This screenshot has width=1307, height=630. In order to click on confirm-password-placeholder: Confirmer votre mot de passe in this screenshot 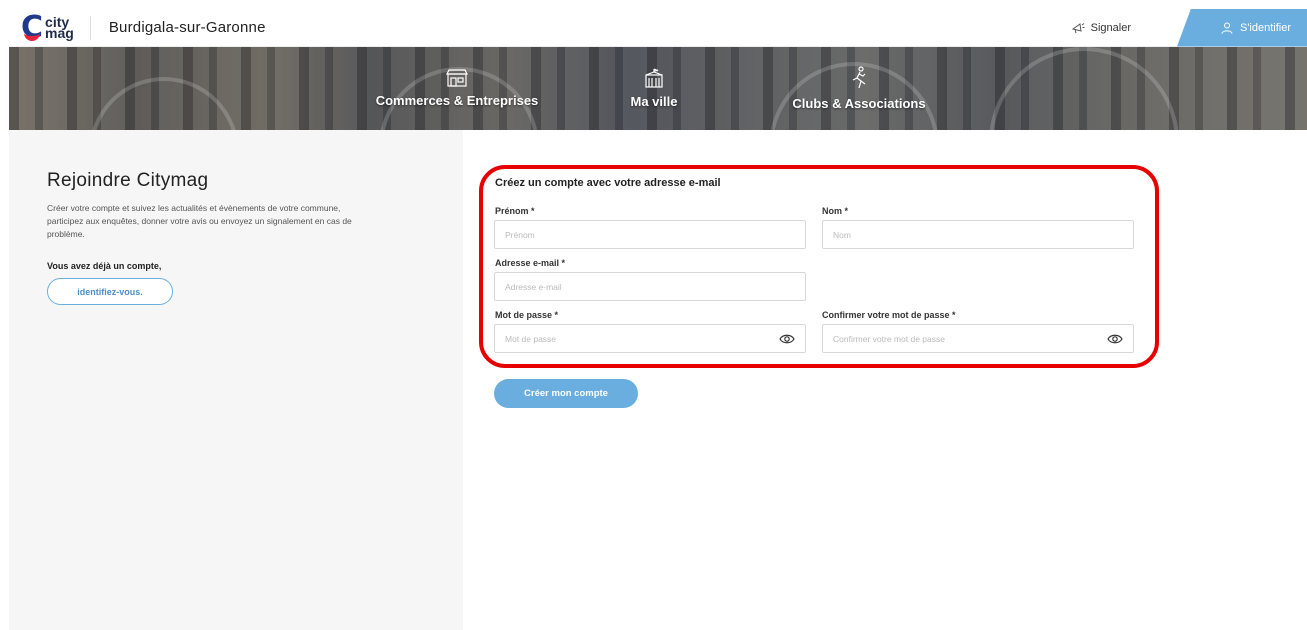, I will do `click(889, 338)`.